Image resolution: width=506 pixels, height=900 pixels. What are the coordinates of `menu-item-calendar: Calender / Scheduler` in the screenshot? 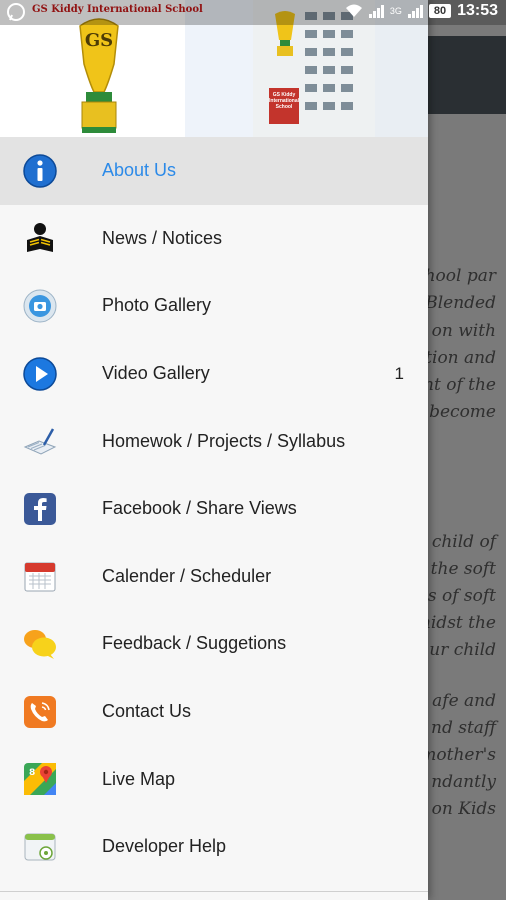 It's located at (214, 577).